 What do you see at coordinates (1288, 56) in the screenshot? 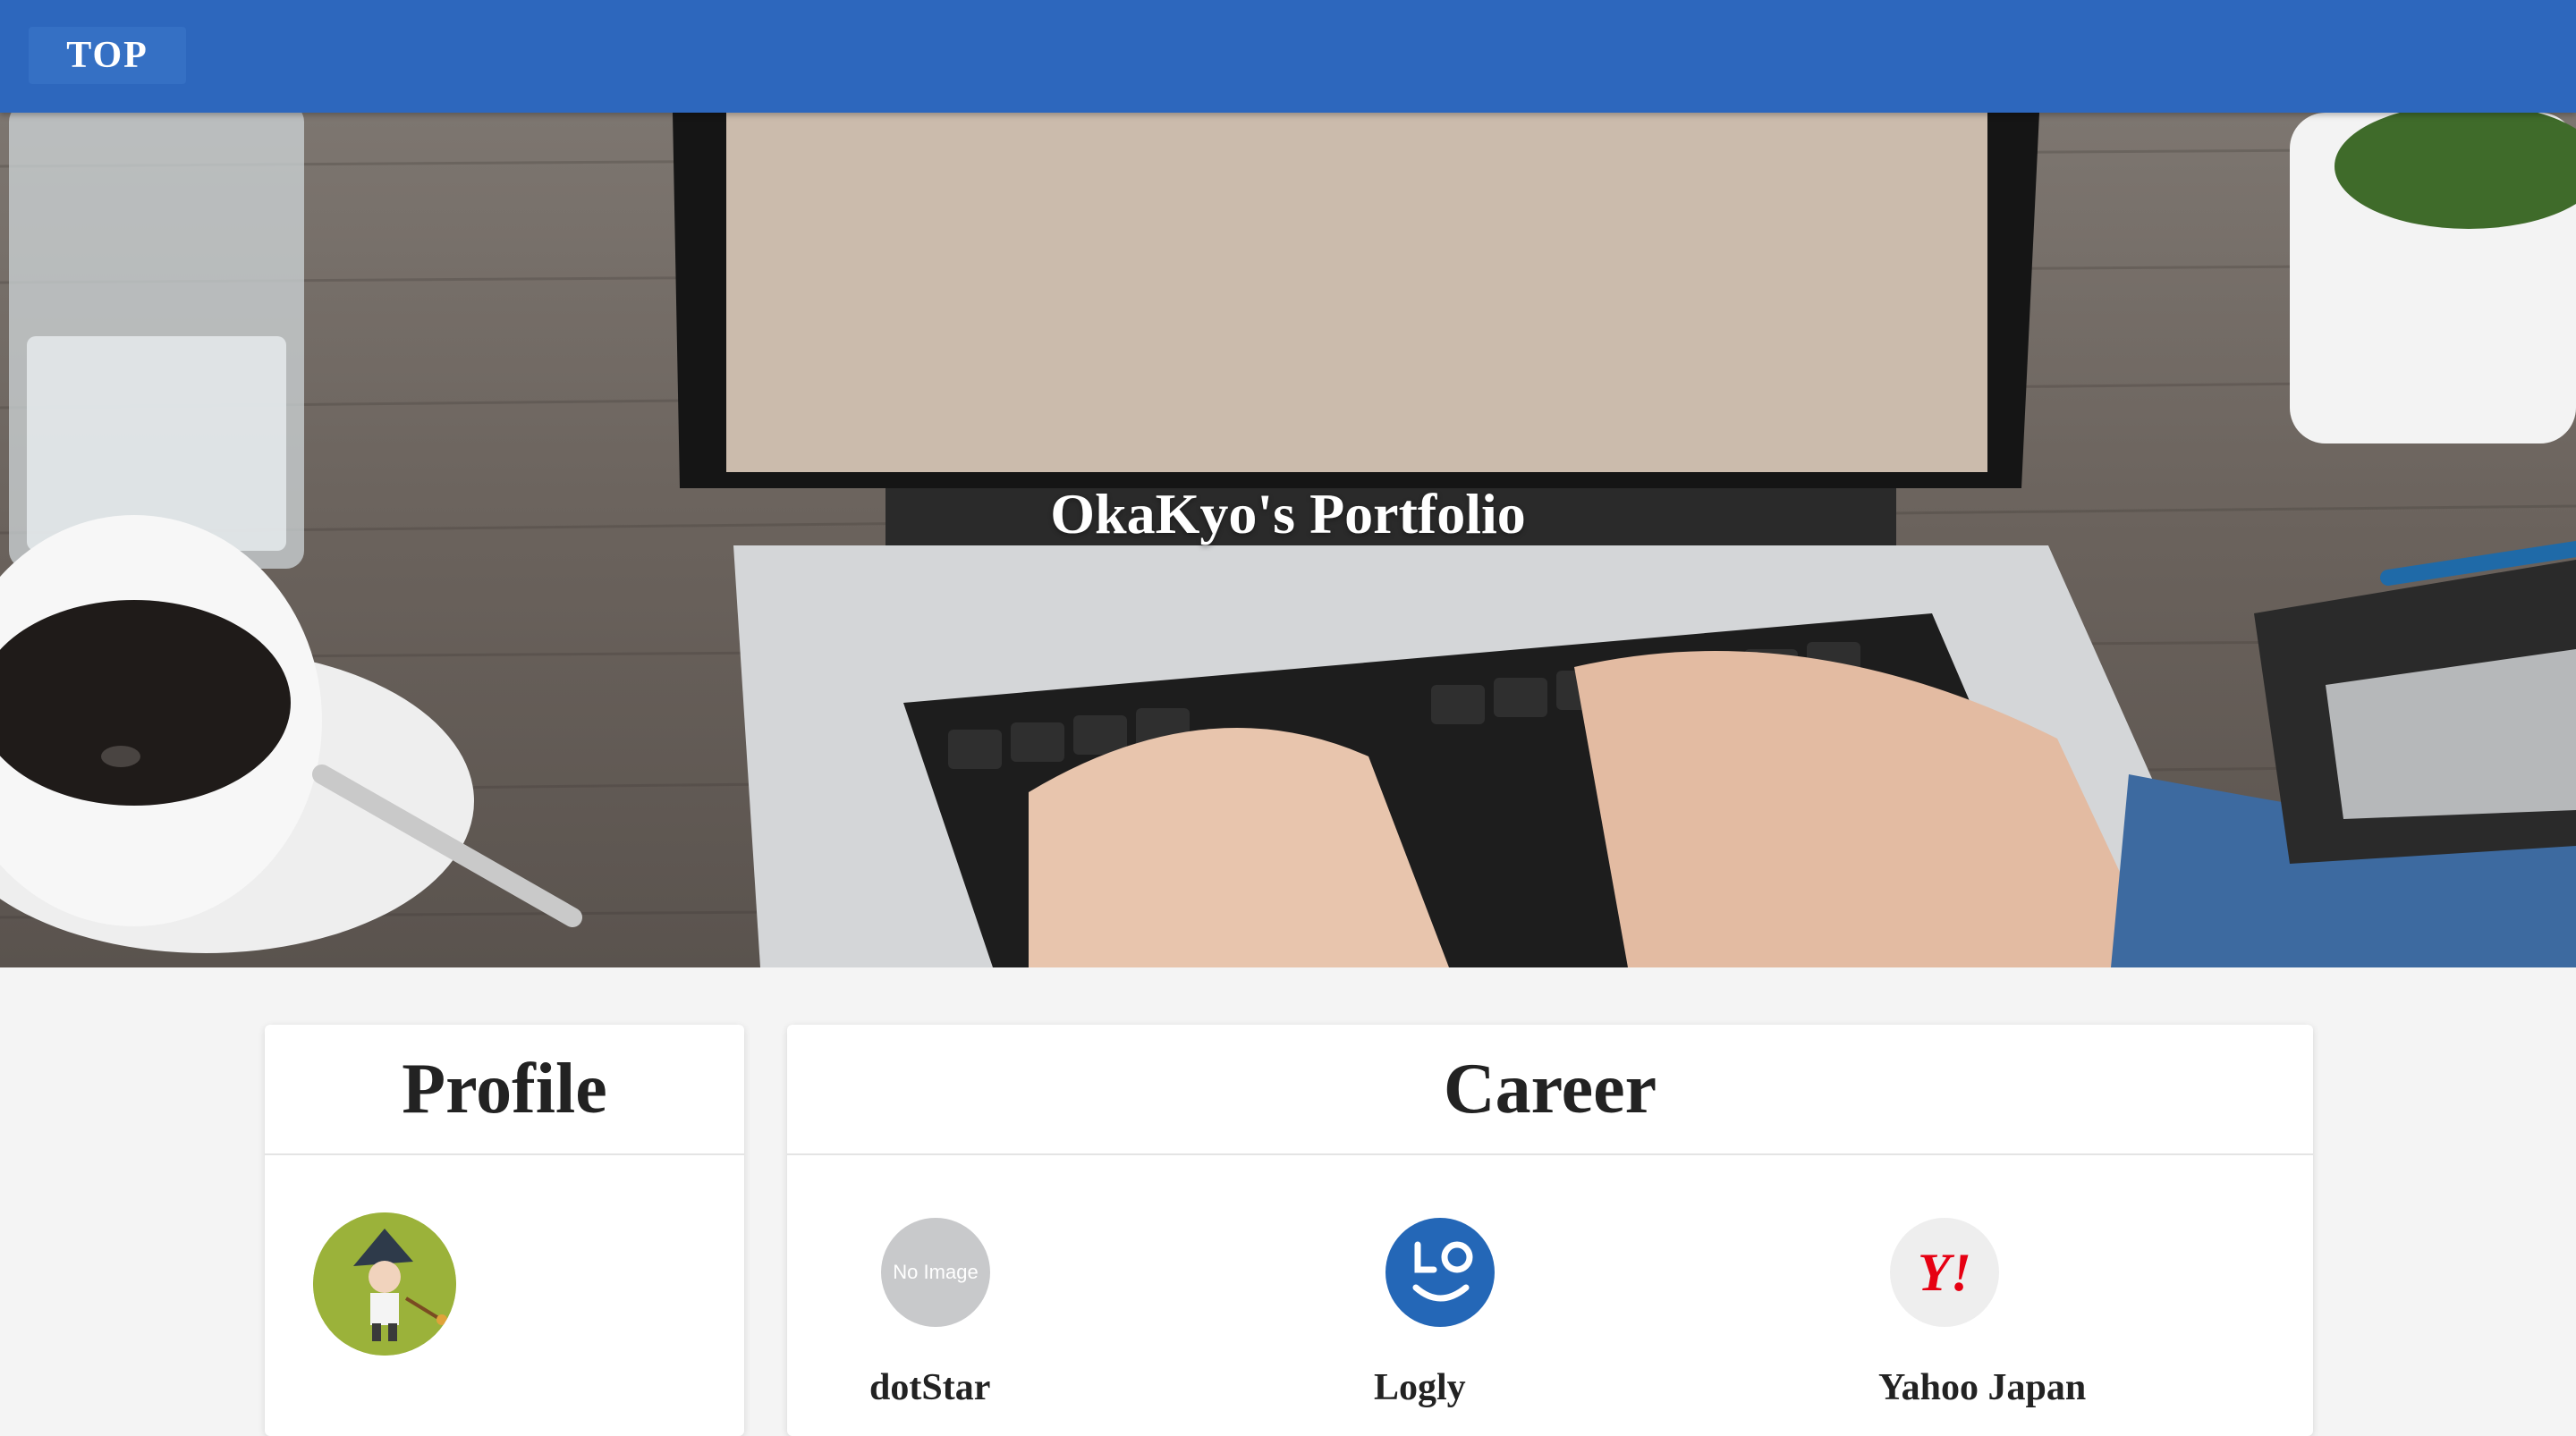
I see `top-navbar: TOP` at bounding box center [1288, 56].